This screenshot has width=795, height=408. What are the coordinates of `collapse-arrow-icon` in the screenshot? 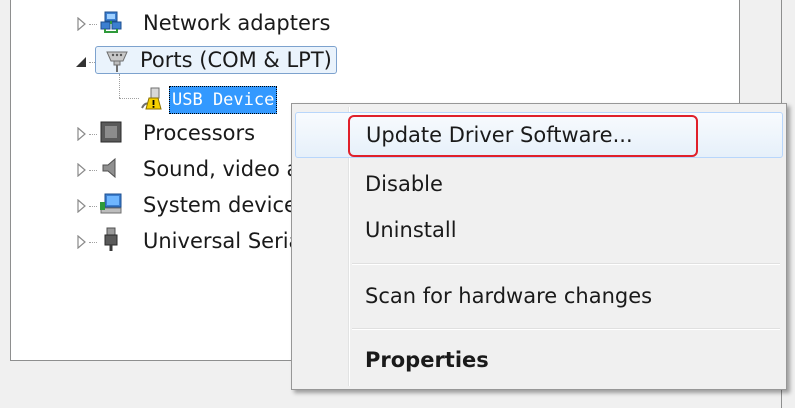 It's located at (81, 62).